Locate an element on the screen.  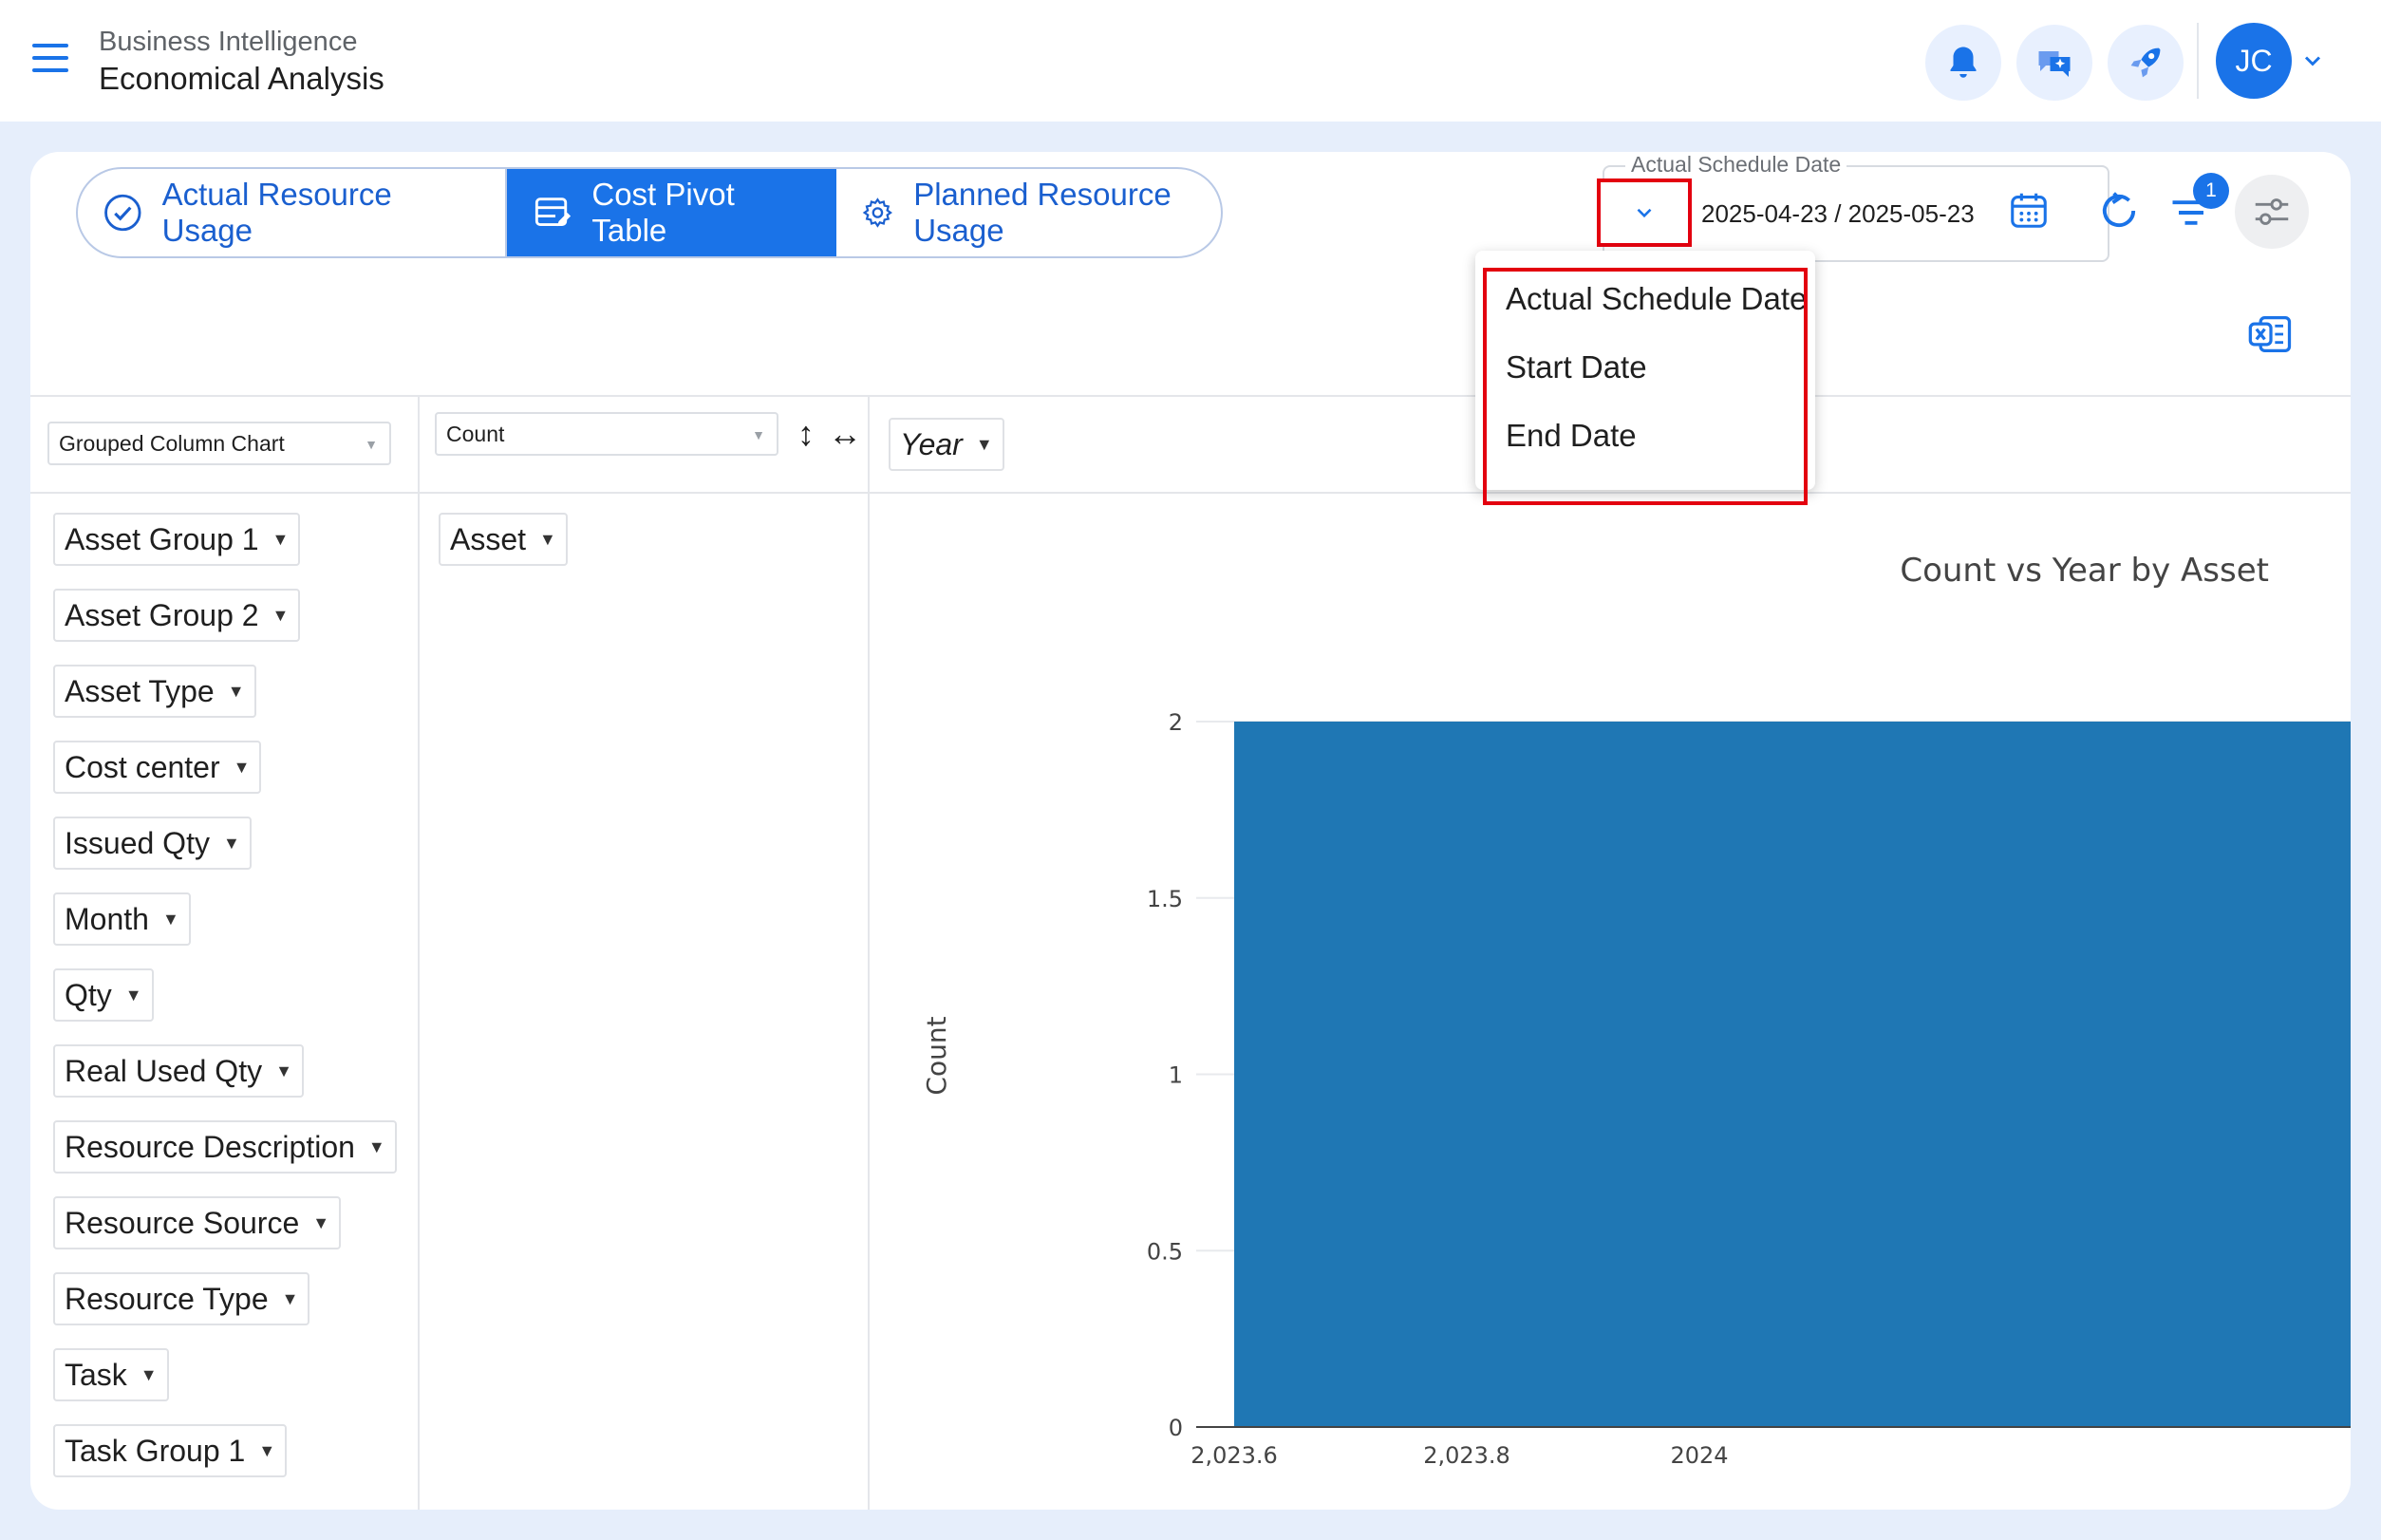
y-tick-label: 0.5 is located at coordinates (1165, 1252).